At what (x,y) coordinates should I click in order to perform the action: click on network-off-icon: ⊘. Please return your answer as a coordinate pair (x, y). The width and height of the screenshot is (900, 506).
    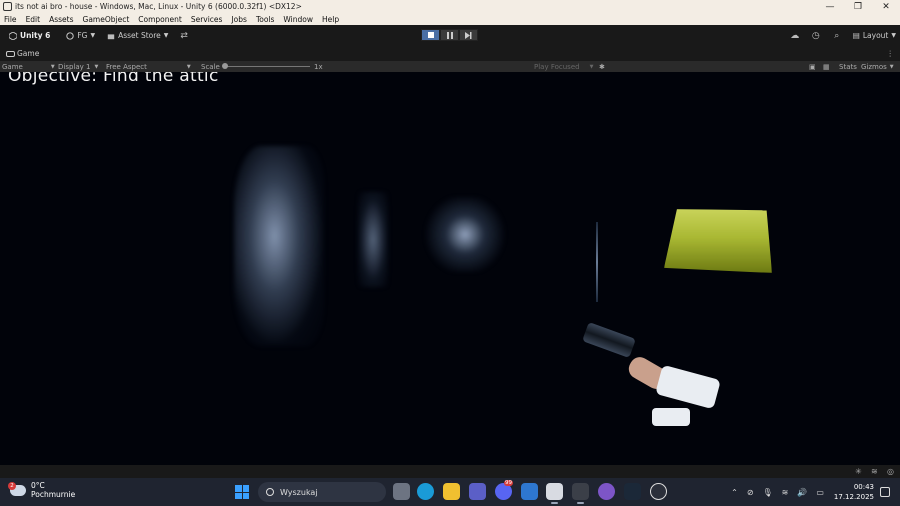
    Looking at the image, I should click on (750, 492).